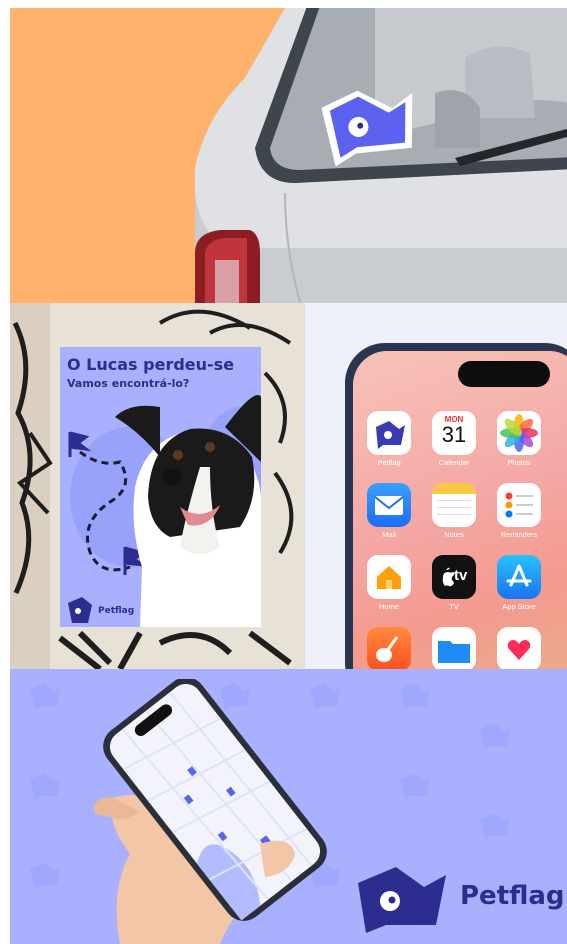  Describe the element at coordinates (519, 462) in the screenshot. I see `app-label: Photos` at that location.